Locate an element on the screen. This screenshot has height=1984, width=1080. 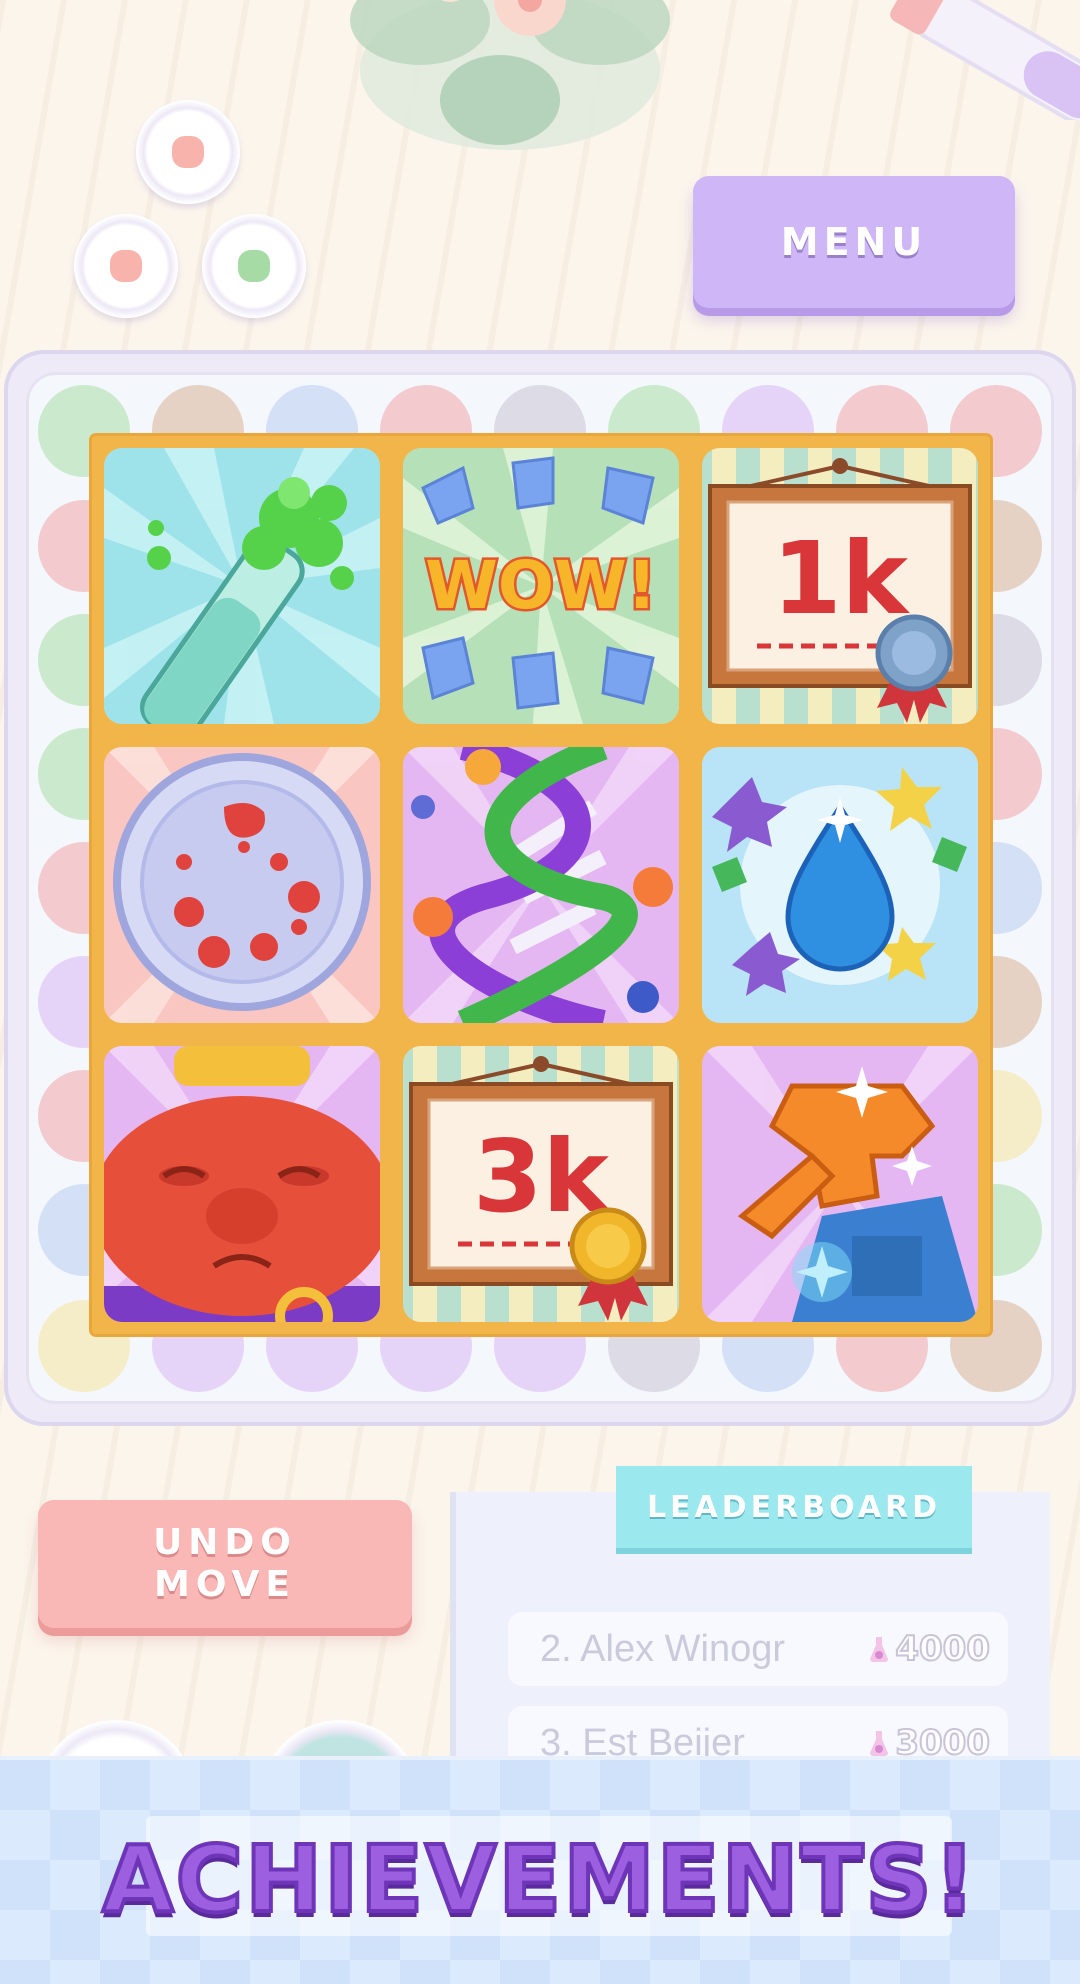
achievement-flask is located at coordinates (242, 586).